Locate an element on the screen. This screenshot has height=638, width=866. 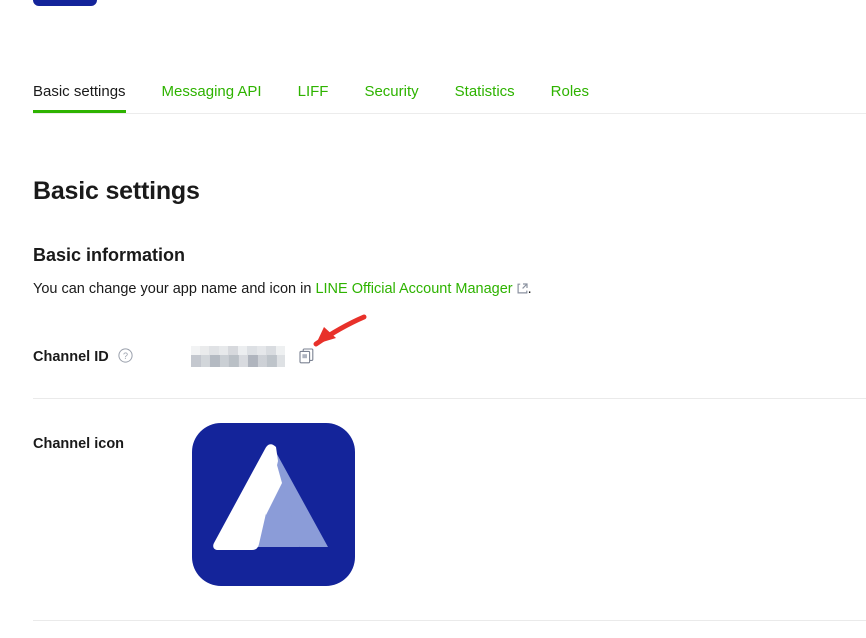
cut-off-top-element is located at coordinates (65, 3).